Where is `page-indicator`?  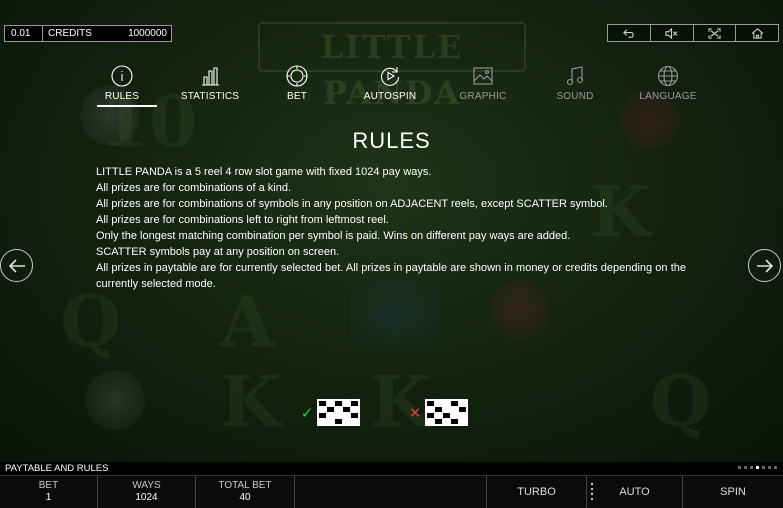 page-indicator is located at coordinates (757, 467).